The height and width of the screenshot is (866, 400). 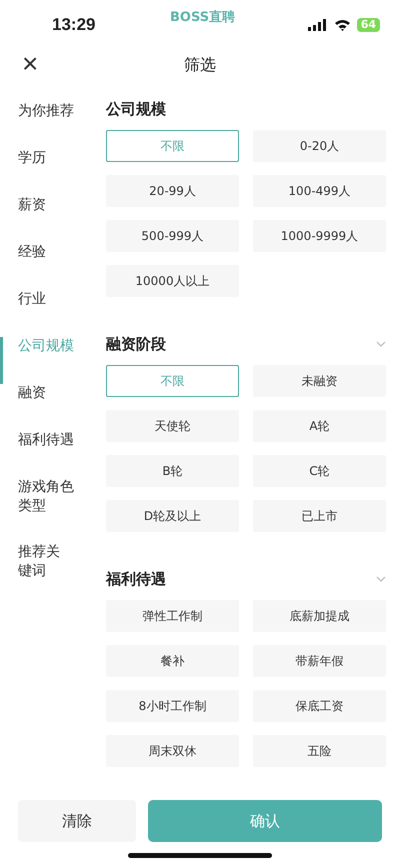 What do you see at coordinates (38, 510) in the screenshot?
I see `sidebar-item: 游戏角色类型` at bounding box center [38, 510].